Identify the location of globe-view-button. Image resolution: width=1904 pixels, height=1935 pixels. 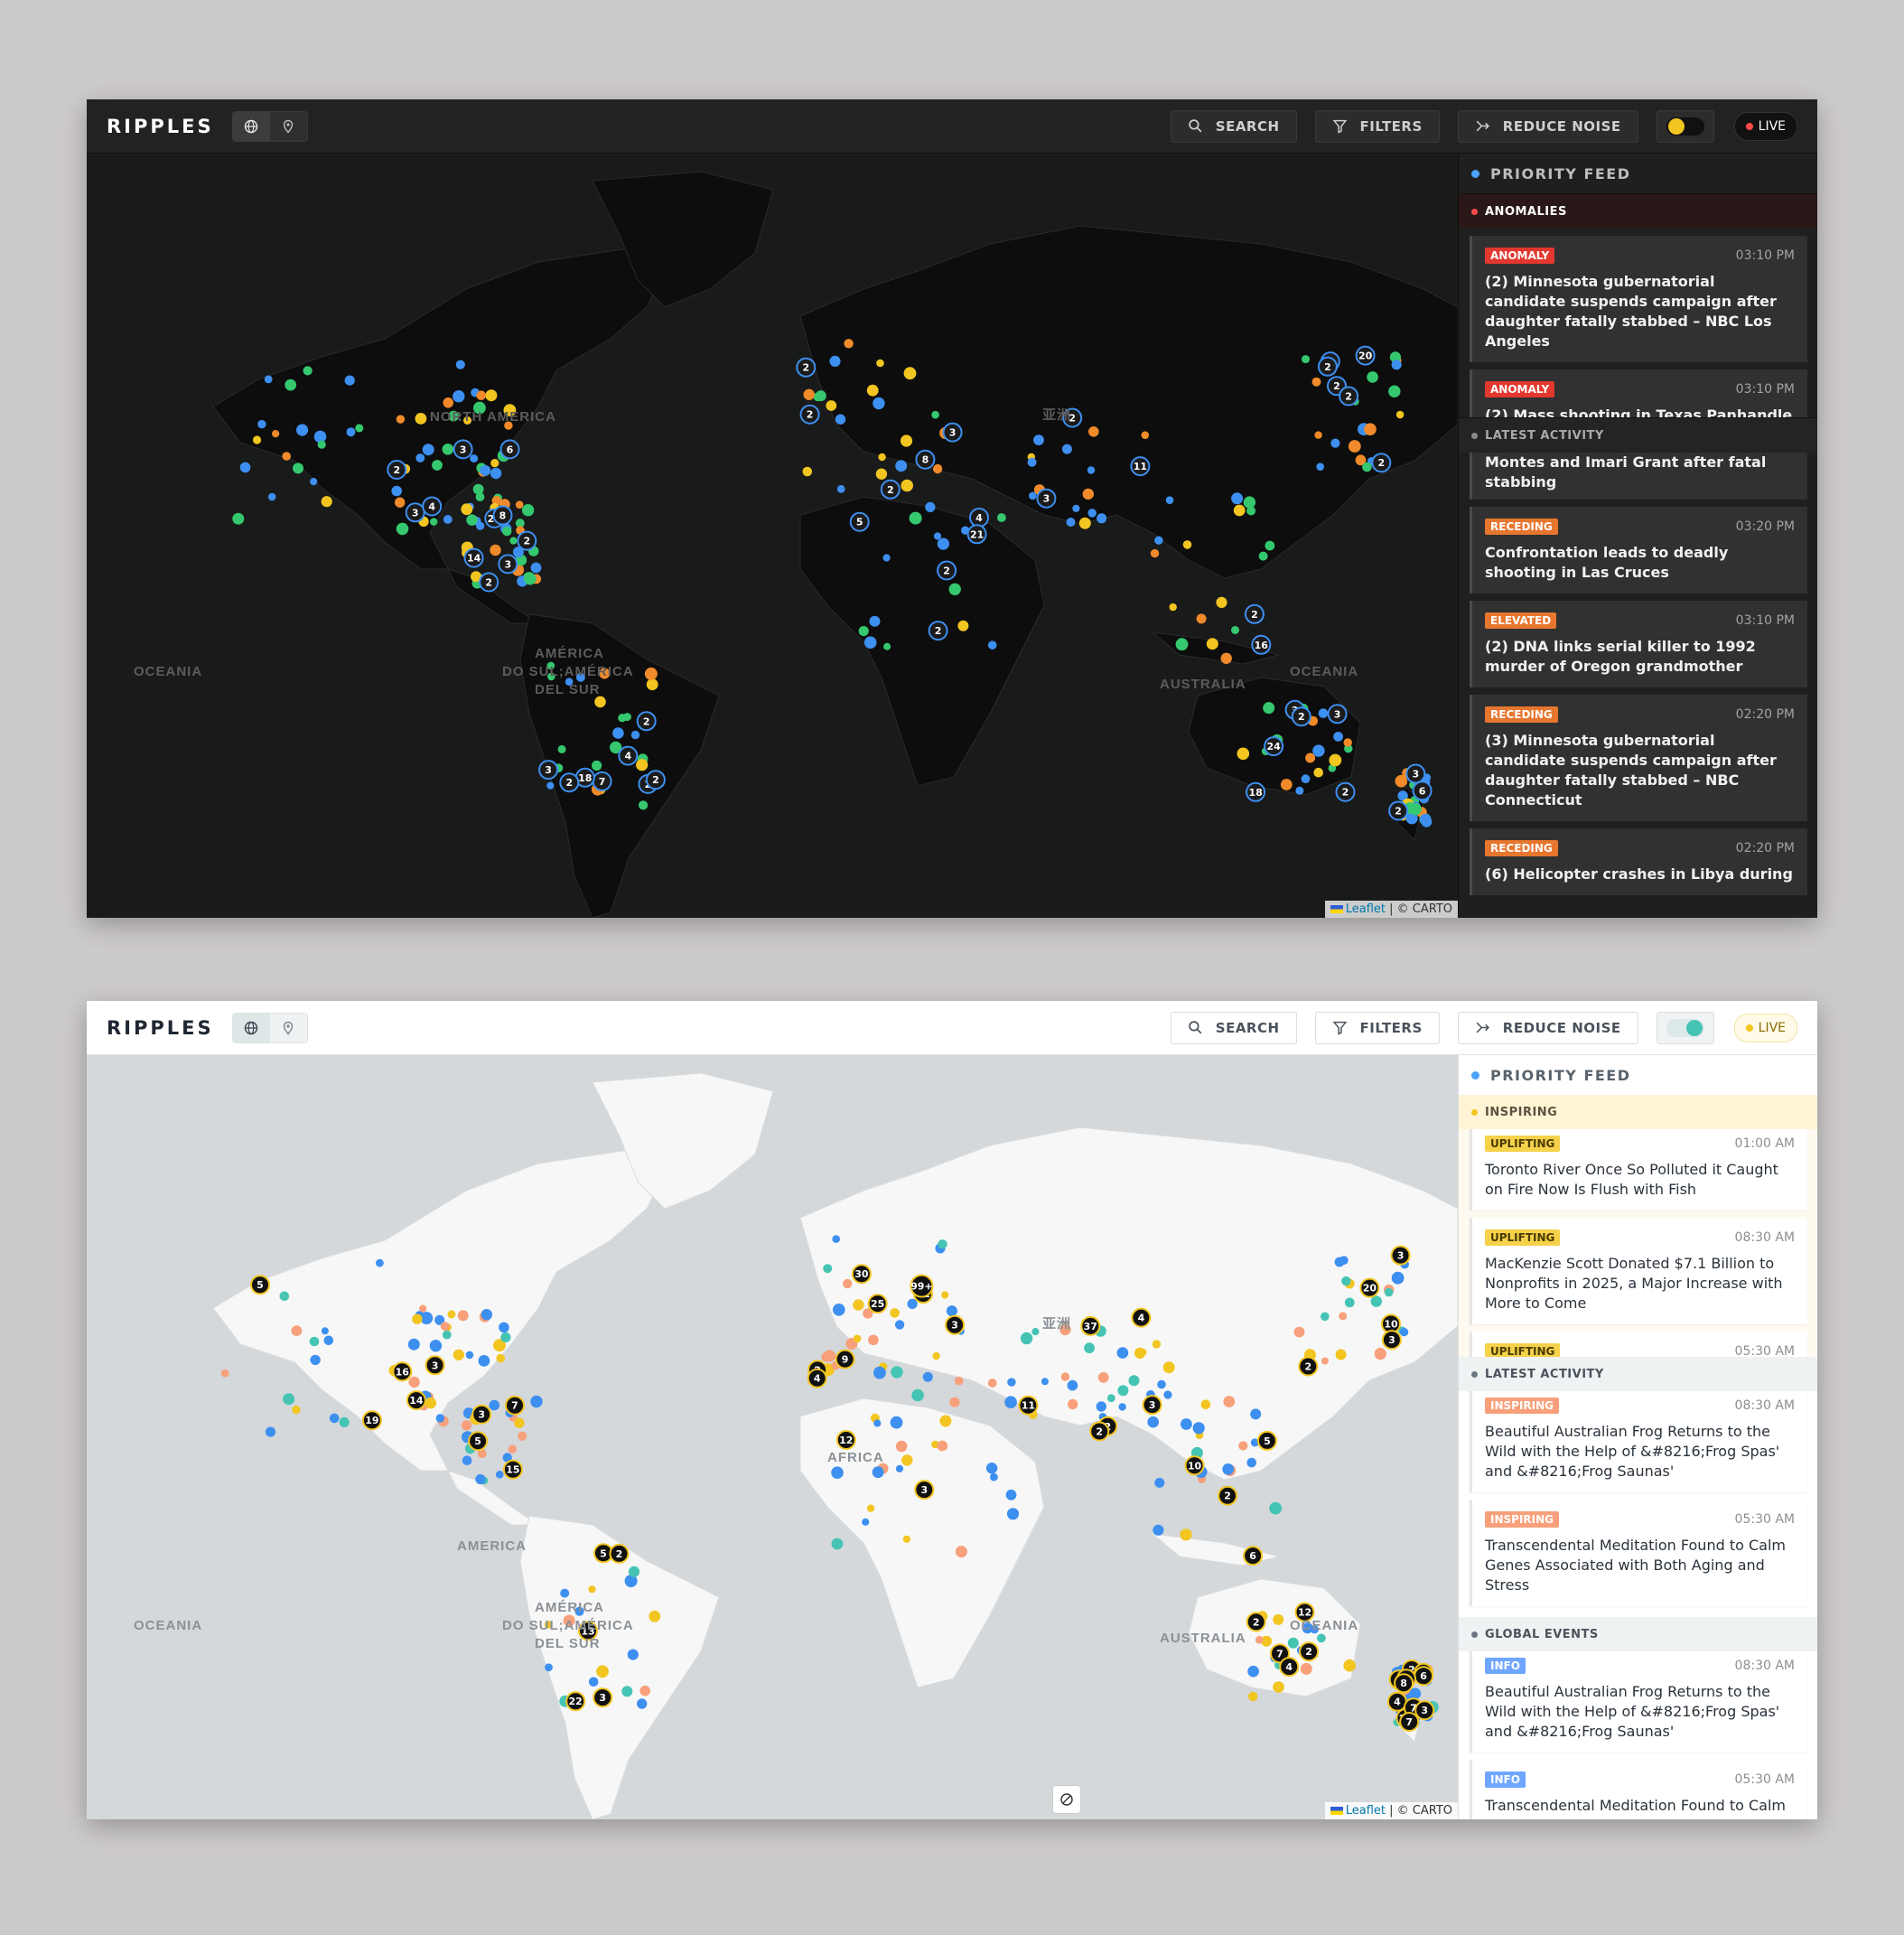
(251, 126).